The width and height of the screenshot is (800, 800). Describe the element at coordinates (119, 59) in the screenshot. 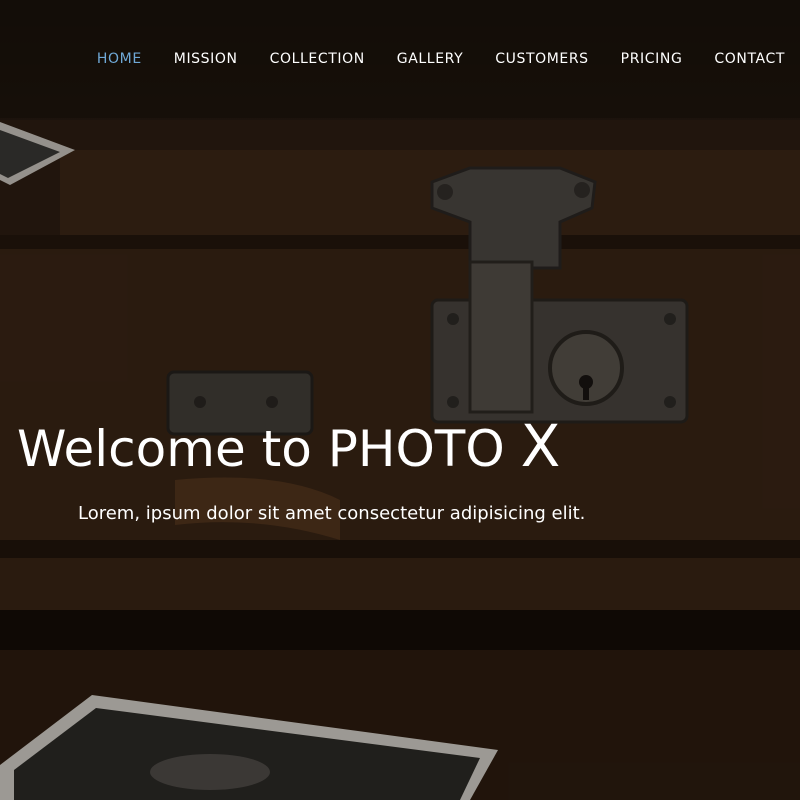

I see `nav-home: HOME` at that location.